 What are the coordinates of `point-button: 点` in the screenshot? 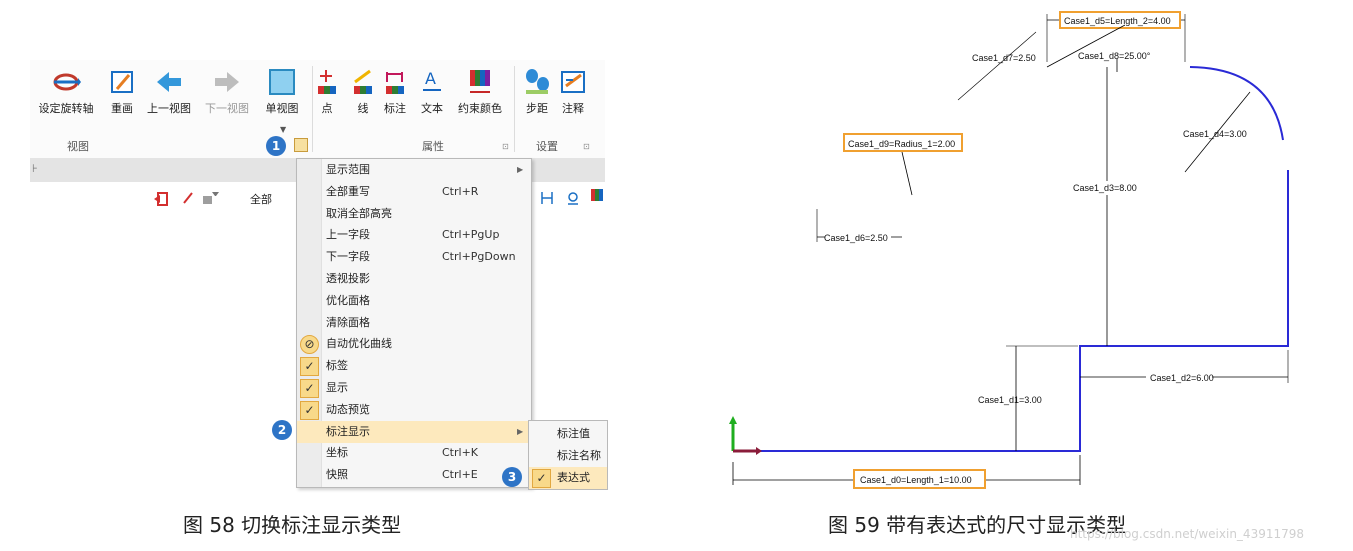 It's located at (327, 92).